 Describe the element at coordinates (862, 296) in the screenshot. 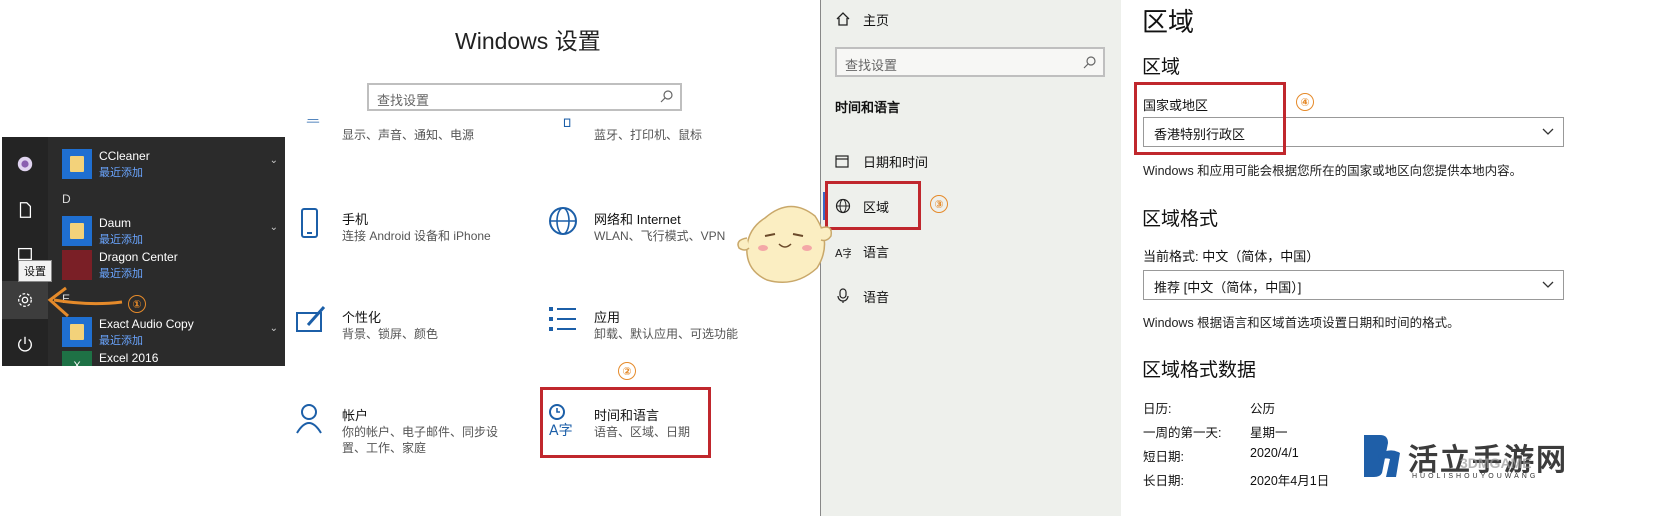

I see `nav-item-speech: 语音` at that location.